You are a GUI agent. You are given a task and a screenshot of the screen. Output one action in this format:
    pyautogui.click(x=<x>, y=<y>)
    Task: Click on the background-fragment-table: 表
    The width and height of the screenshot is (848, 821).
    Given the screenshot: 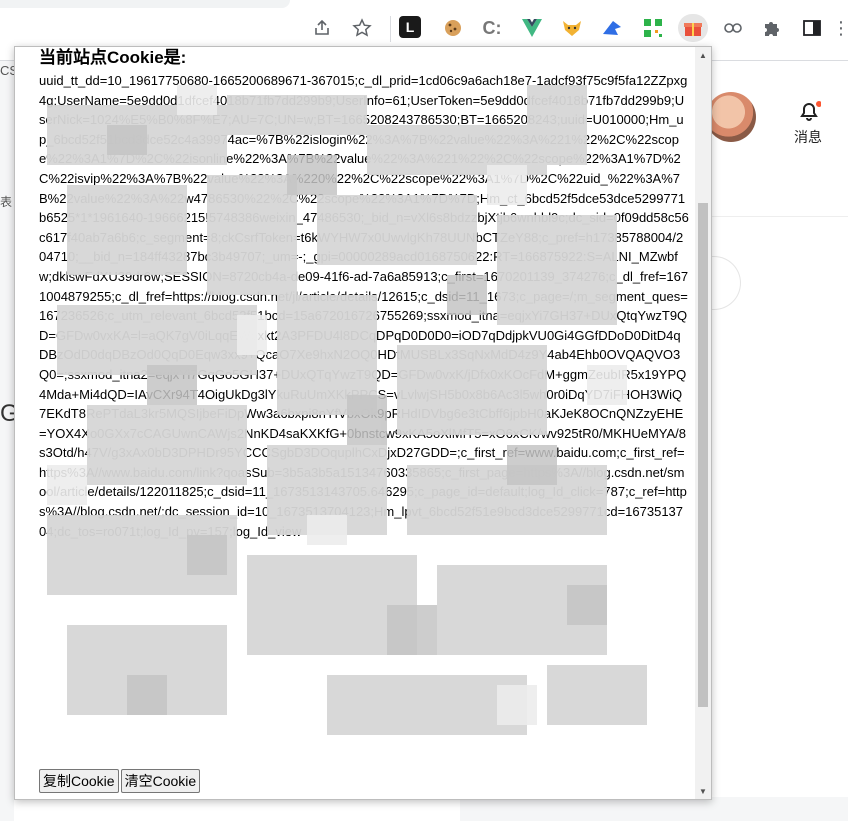 What is the action you would take?
    pyautogui.click(x=6, y=202)
    